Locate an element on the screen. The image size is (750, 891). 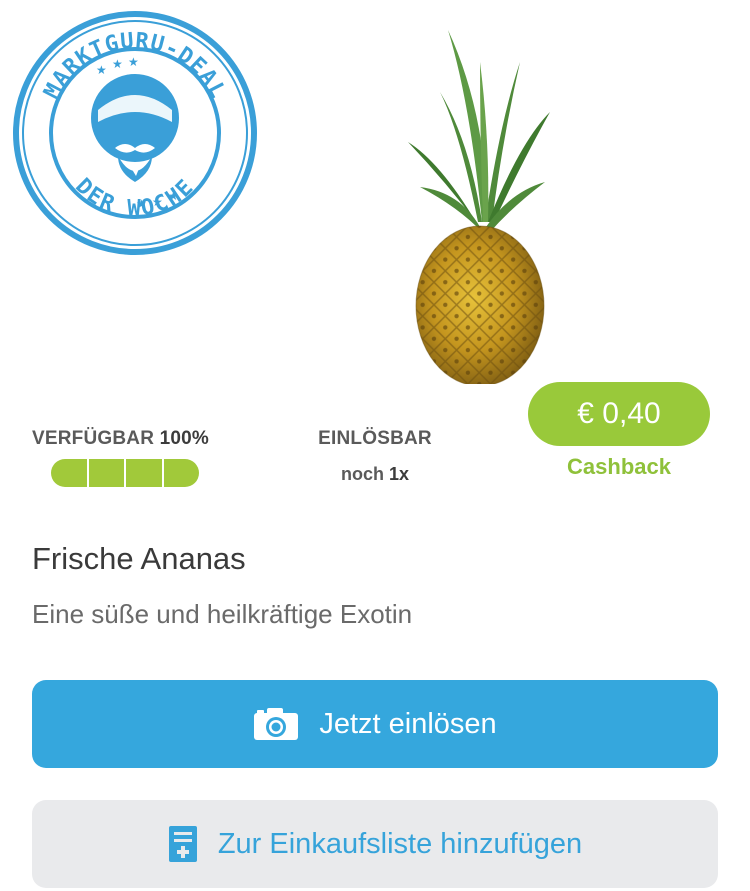
redeemable-stat: EINLÖSBAR noch 1x is located at coordinates (375, 456).